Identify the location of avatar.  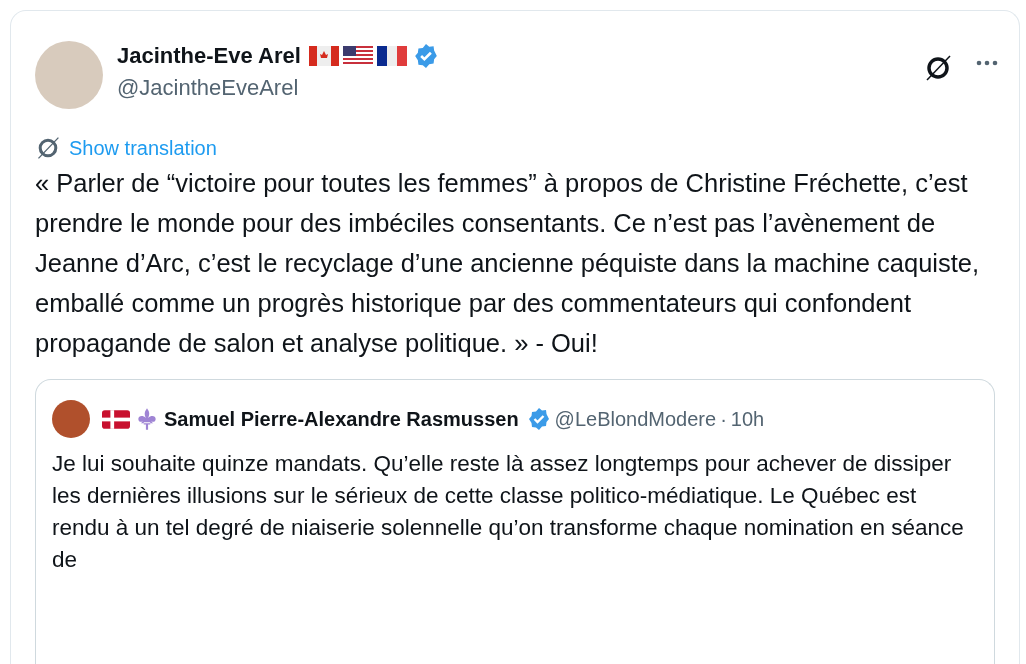
(71, 419).